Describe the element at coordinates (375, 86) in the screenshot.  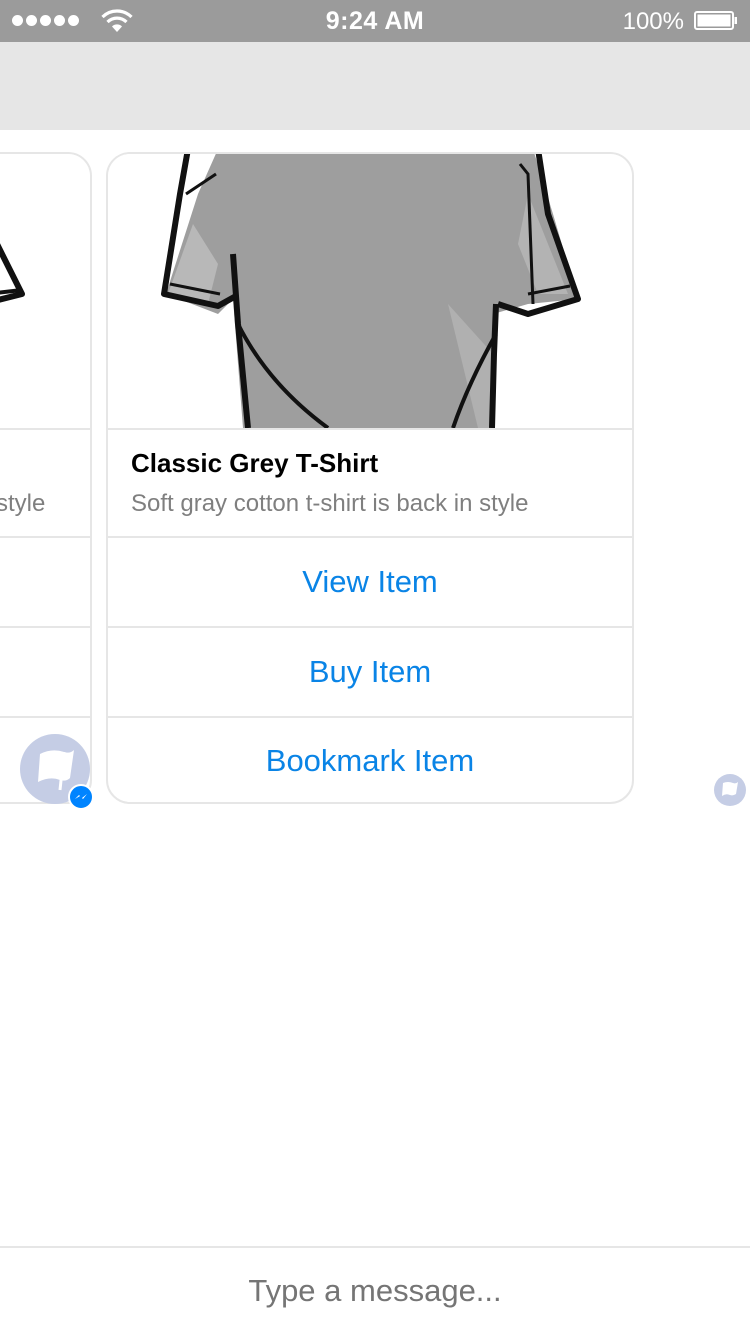
I see `conversation-header` at that location.